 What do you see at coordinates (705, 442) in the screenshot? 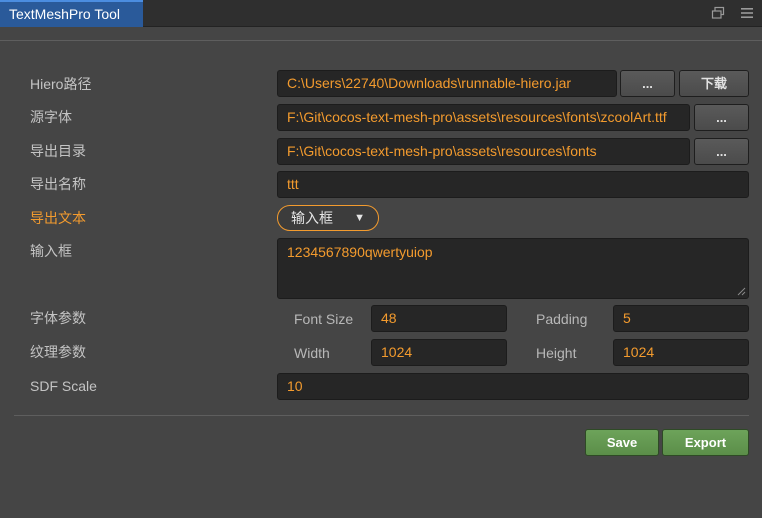
I see `export-button: Export` at bounding box center [705, 442].